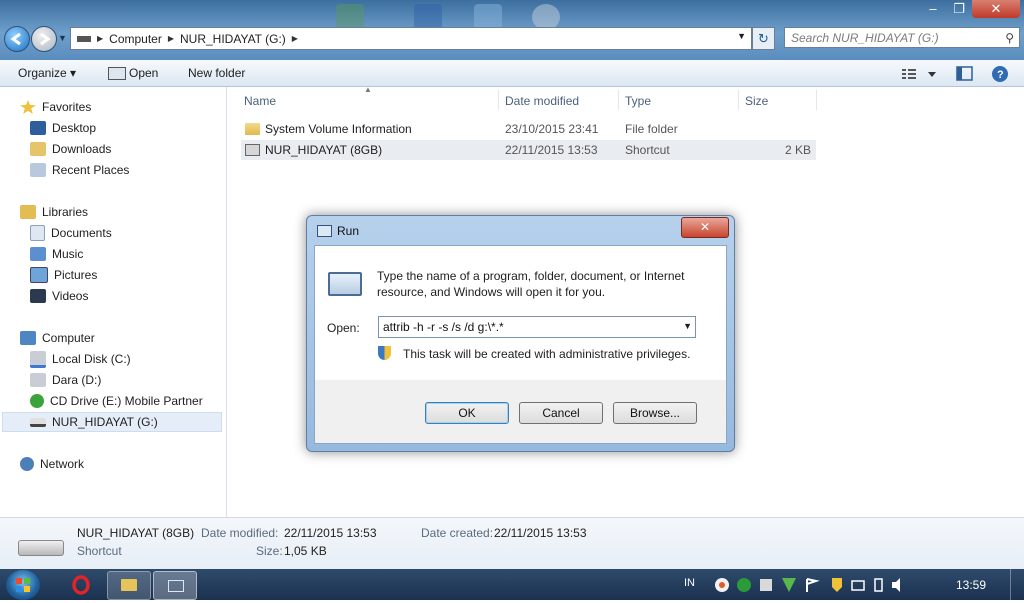  Describe the element at coordinates (99, 551) in the screenshot. I see `details-type: Shortcut` at that location.